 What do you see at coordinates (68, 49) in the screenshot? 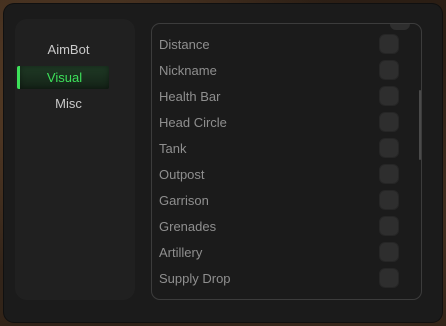
I see `sidebar-item-aimbot: AimBot` at bounding box center [68, 49].